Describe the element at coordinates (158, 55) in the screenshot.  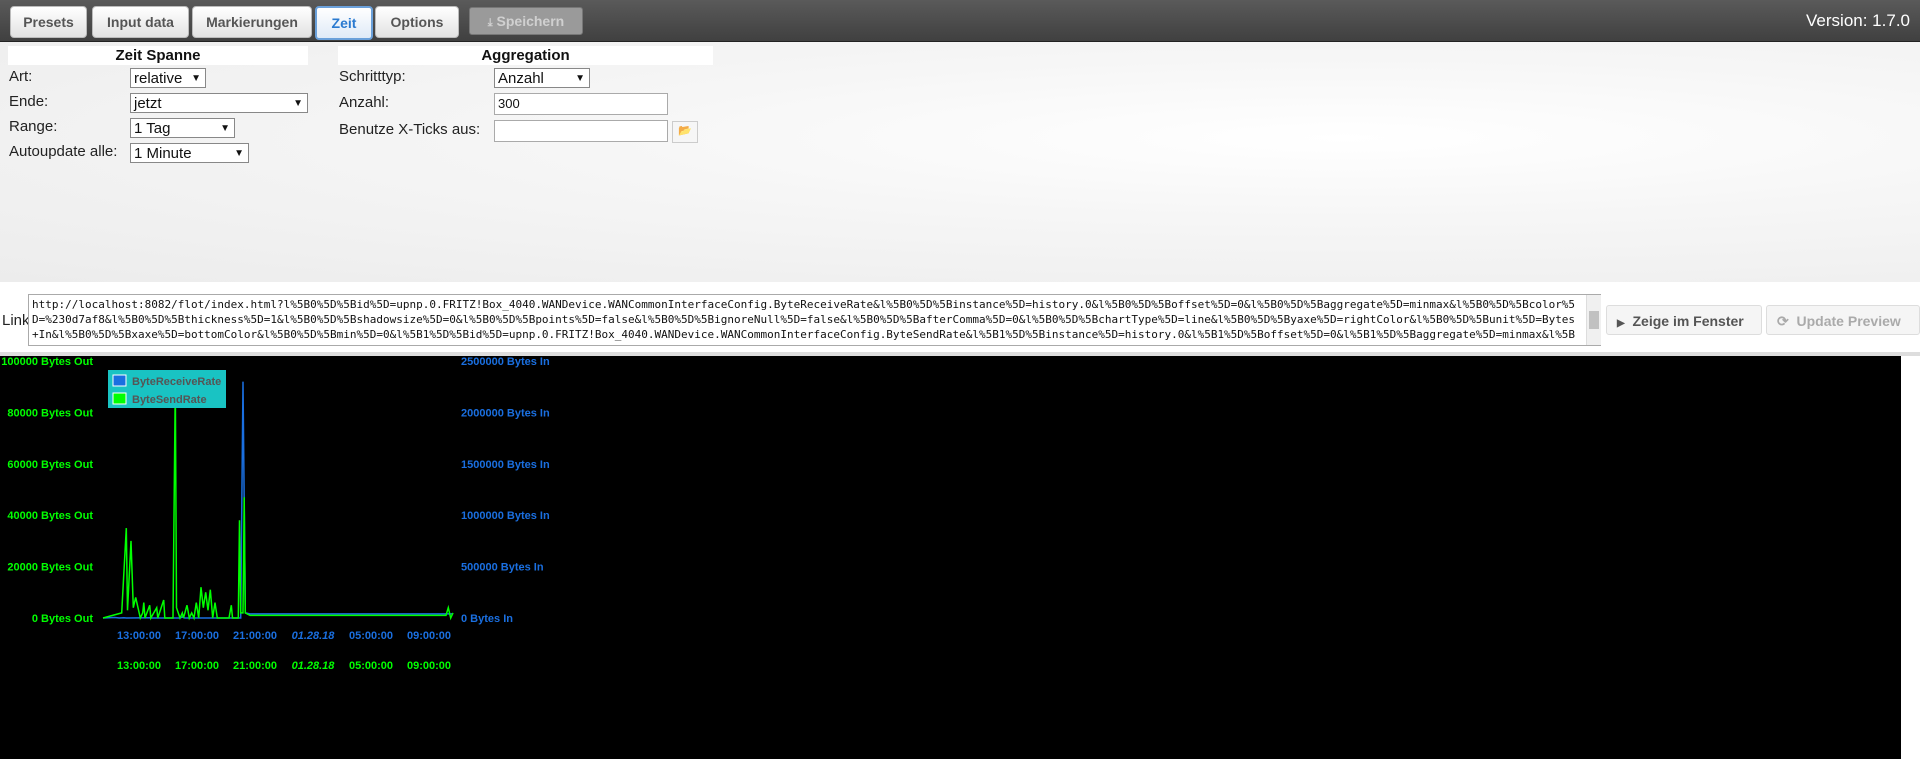
I see `zeit-spanne-title: Zeit Spanne` at that location.